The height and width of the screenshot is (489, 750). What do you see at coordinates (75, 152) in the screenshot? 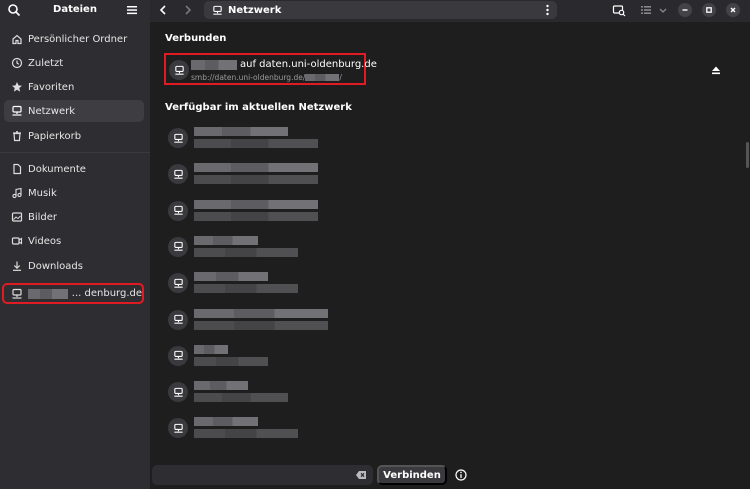
I see `sidebar-separator` at bounding box center [75, 152].